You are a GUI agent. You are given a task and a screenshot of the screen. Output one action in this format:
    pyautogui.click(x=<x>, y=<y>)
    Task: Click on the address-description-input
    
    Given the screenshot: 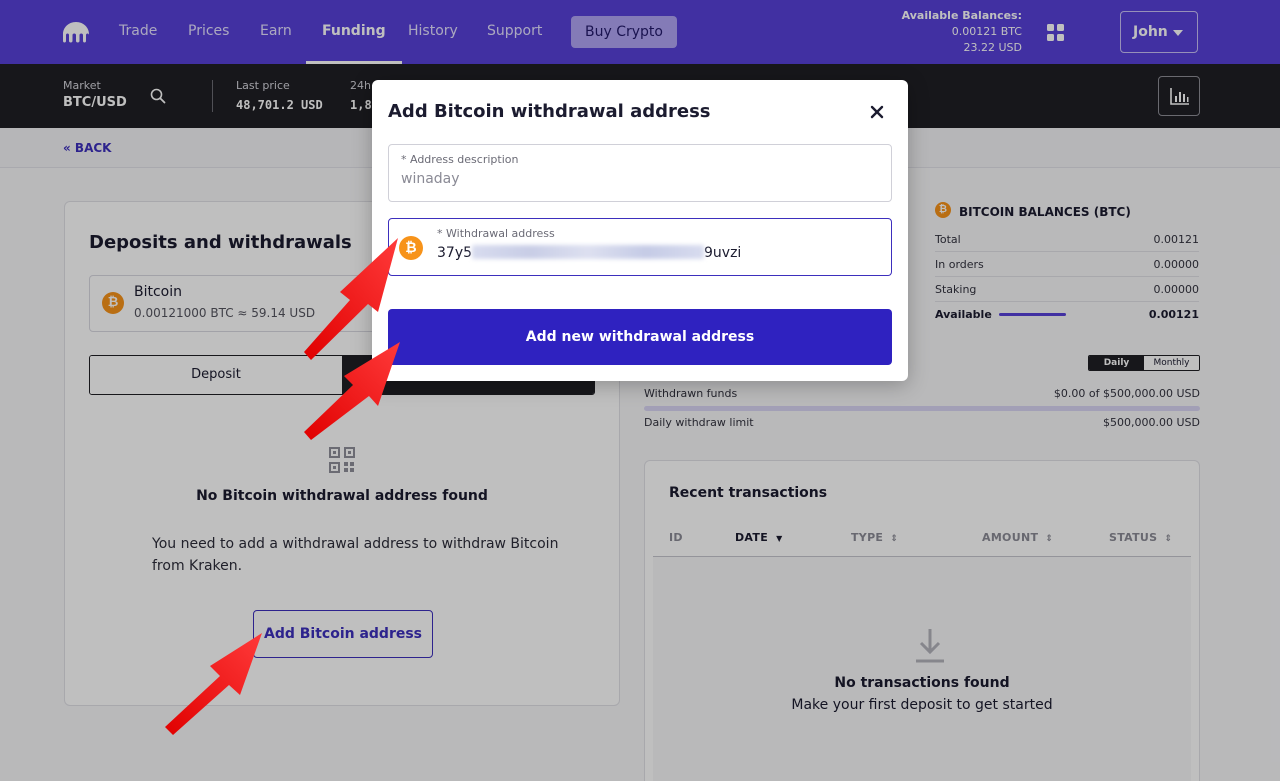 What is the action you would take?
    pyautogui.click(x=636, y=179)
    